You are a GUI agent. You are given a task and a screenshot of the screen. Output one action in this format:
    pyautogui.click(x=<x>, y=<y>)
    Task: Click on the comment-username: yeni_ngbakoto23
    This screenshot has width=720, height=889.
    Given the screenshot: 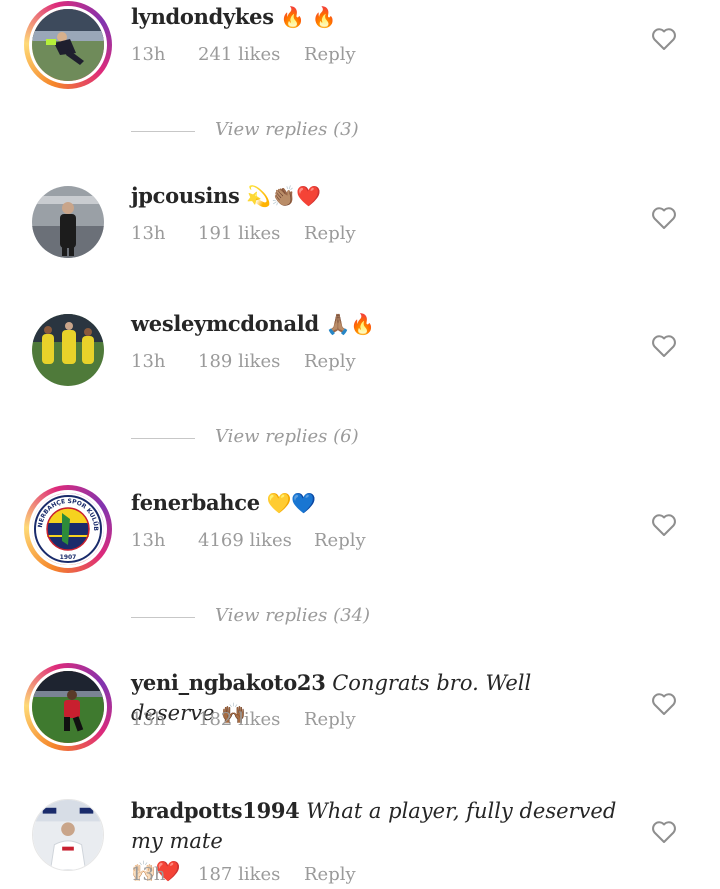 What is the action you would take?
    pyautogui.click(x=228, y=682)
    